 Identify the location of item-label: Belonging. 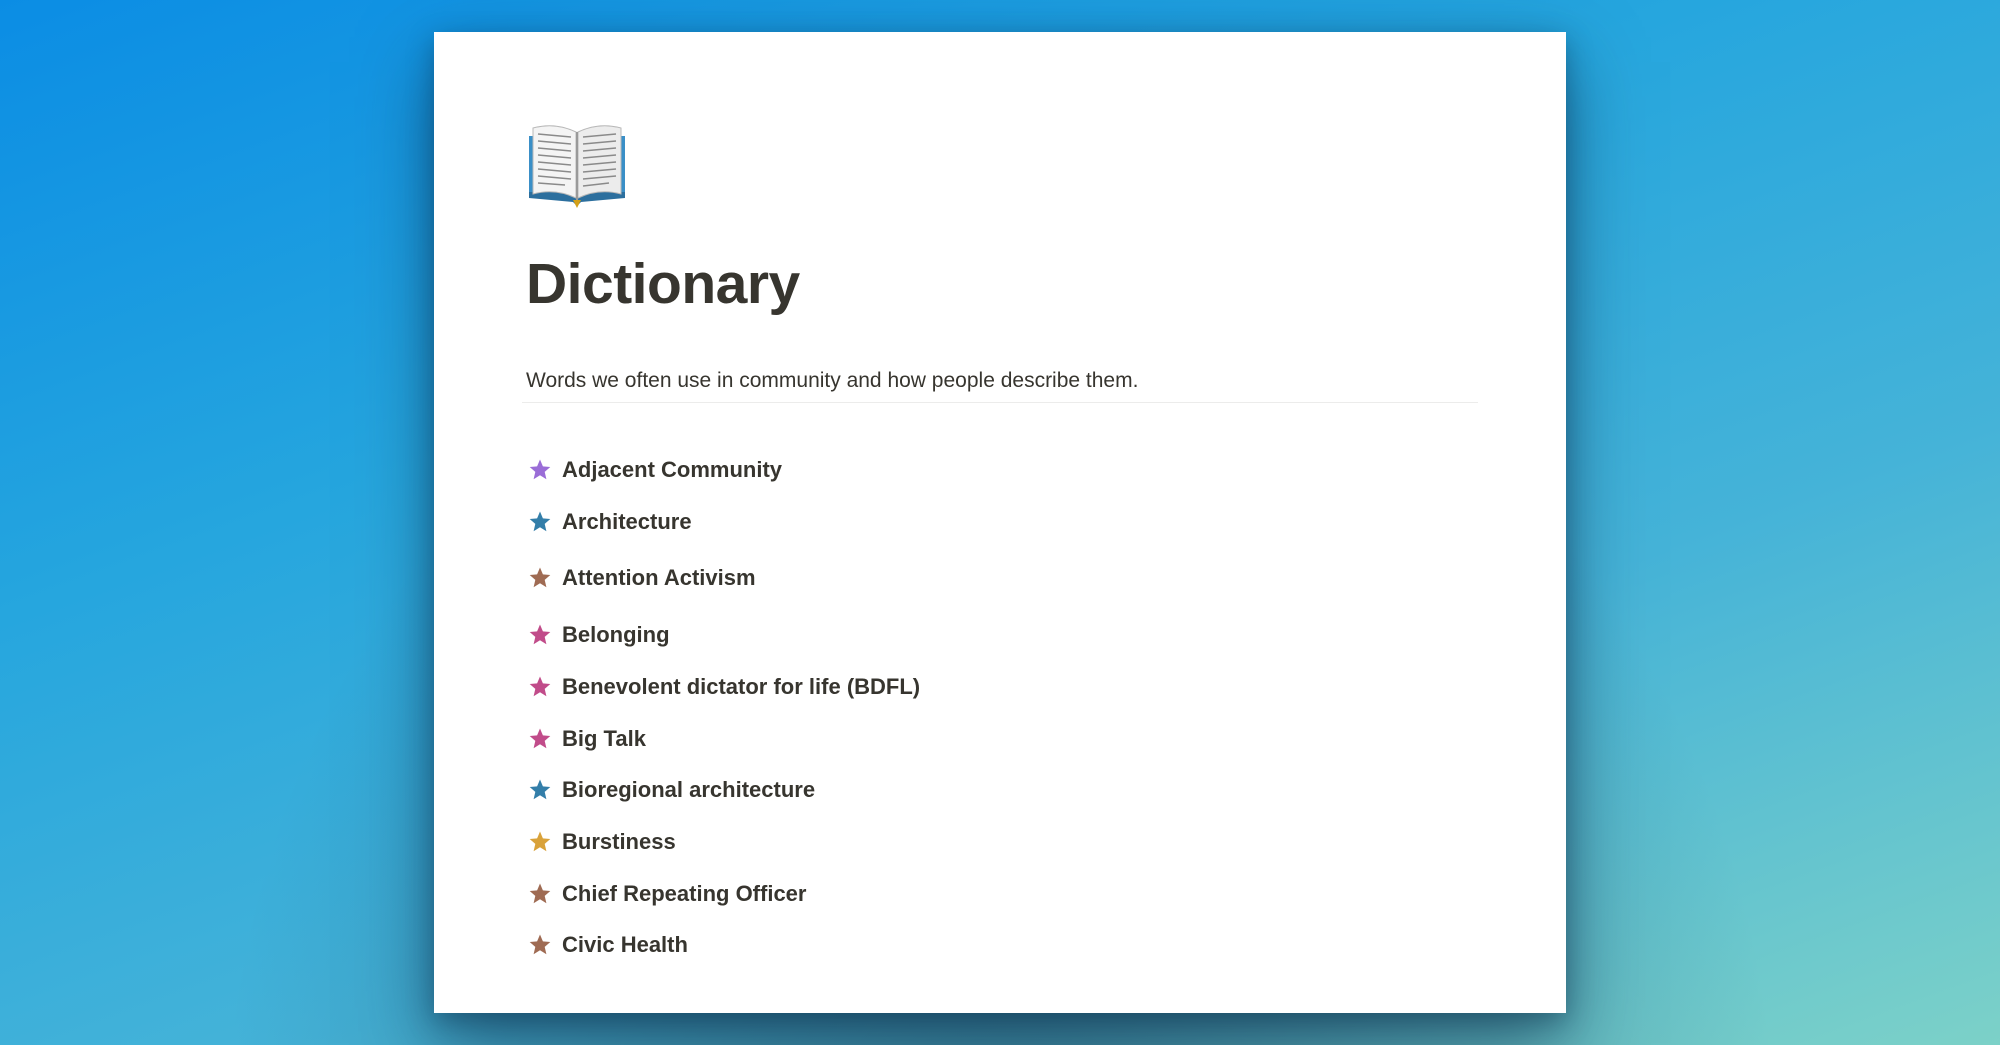
(616, 634).